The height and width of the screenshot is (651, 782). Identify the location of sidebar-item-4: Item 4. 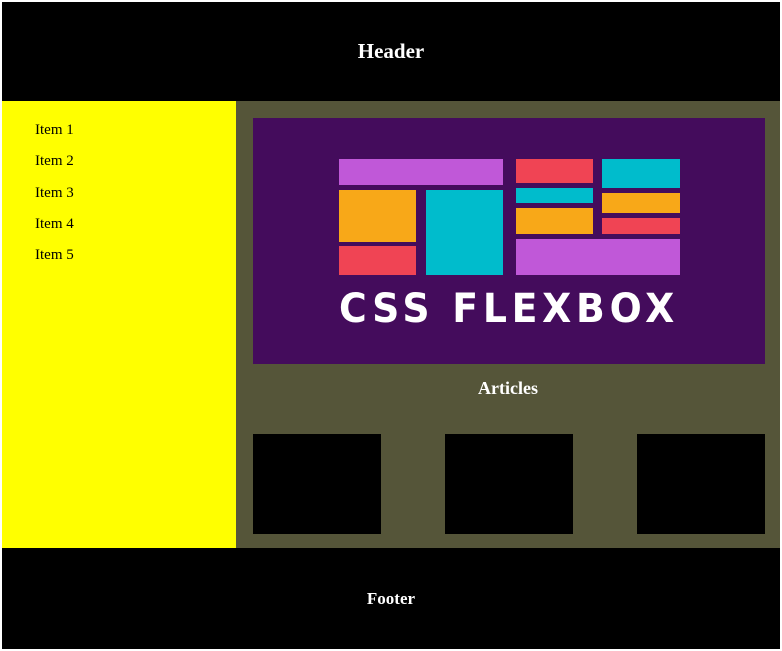
(135, 230).